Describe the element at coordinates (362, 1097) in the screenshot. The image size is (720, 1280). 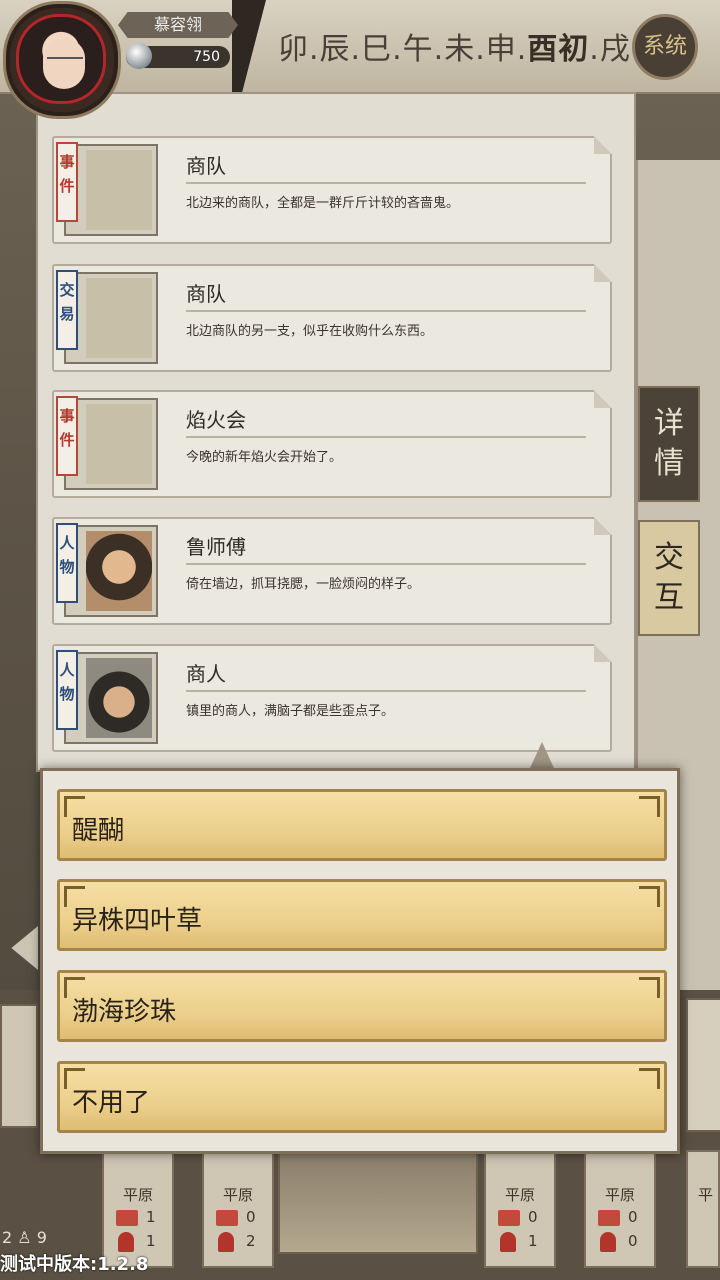
I see `cancel-choice-button: 不用了` at that location.